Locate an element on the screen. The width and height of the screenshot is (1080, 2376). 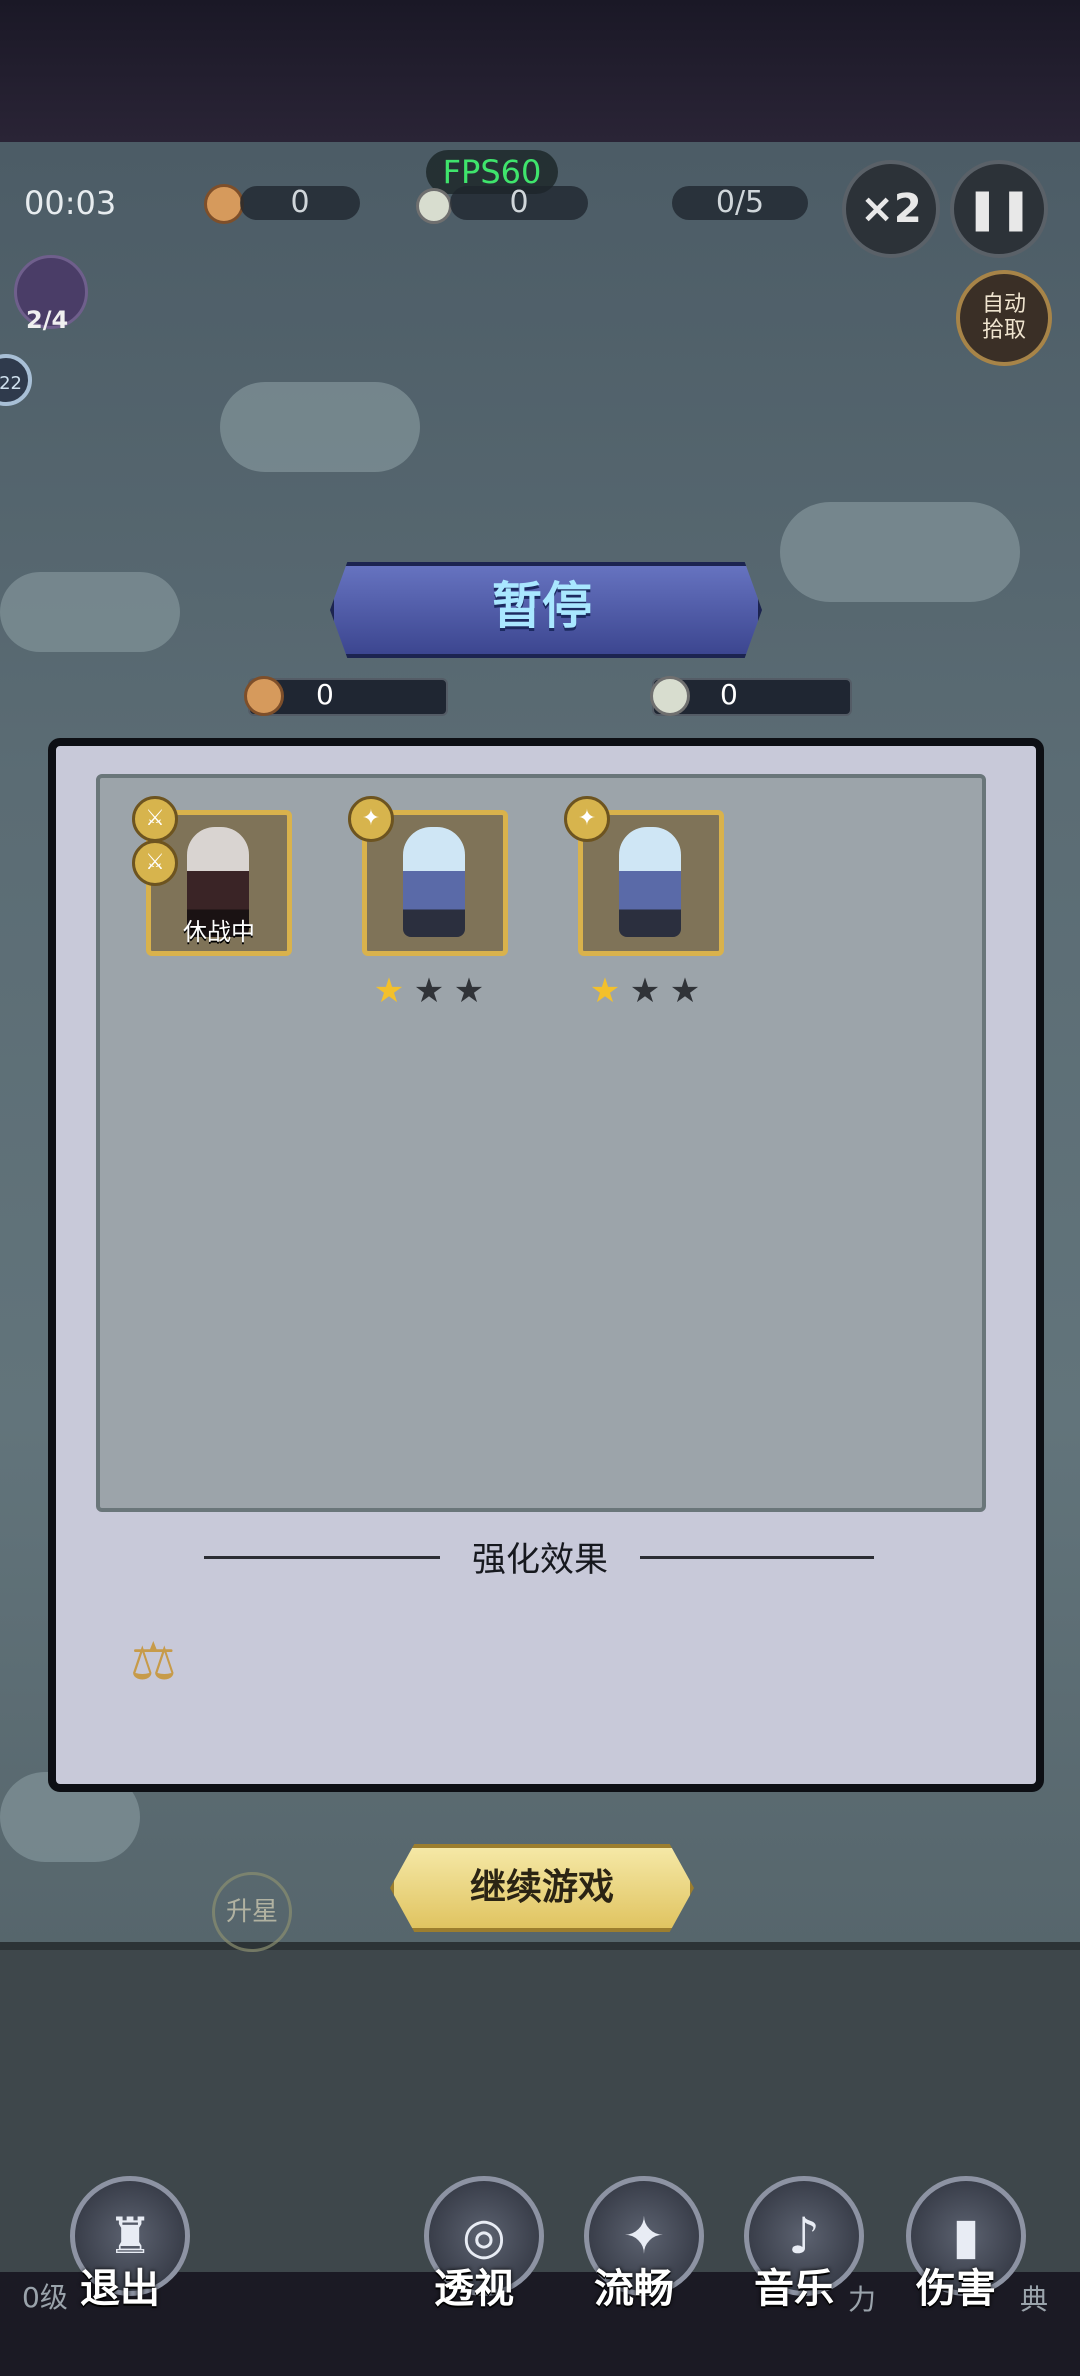
auto-pick-label-1: 自动 is located at coordinates (1003, 304).